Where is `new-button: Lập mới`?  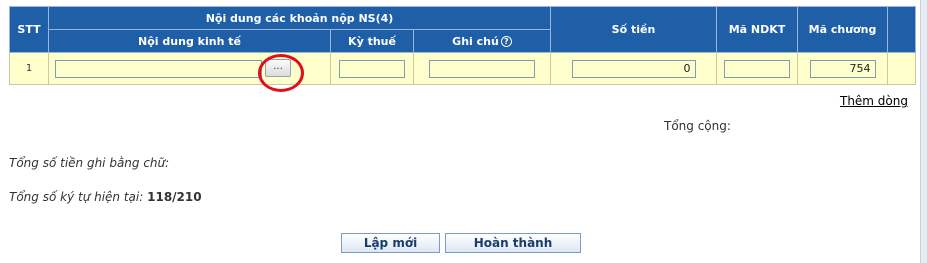 new-button: Lập mới is located at coordinates (390, 243).